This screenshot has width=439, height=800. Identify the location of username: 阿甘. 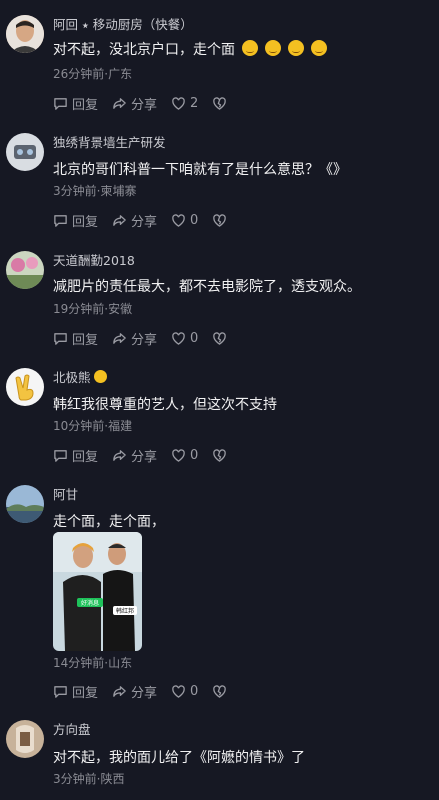
(65, 493).